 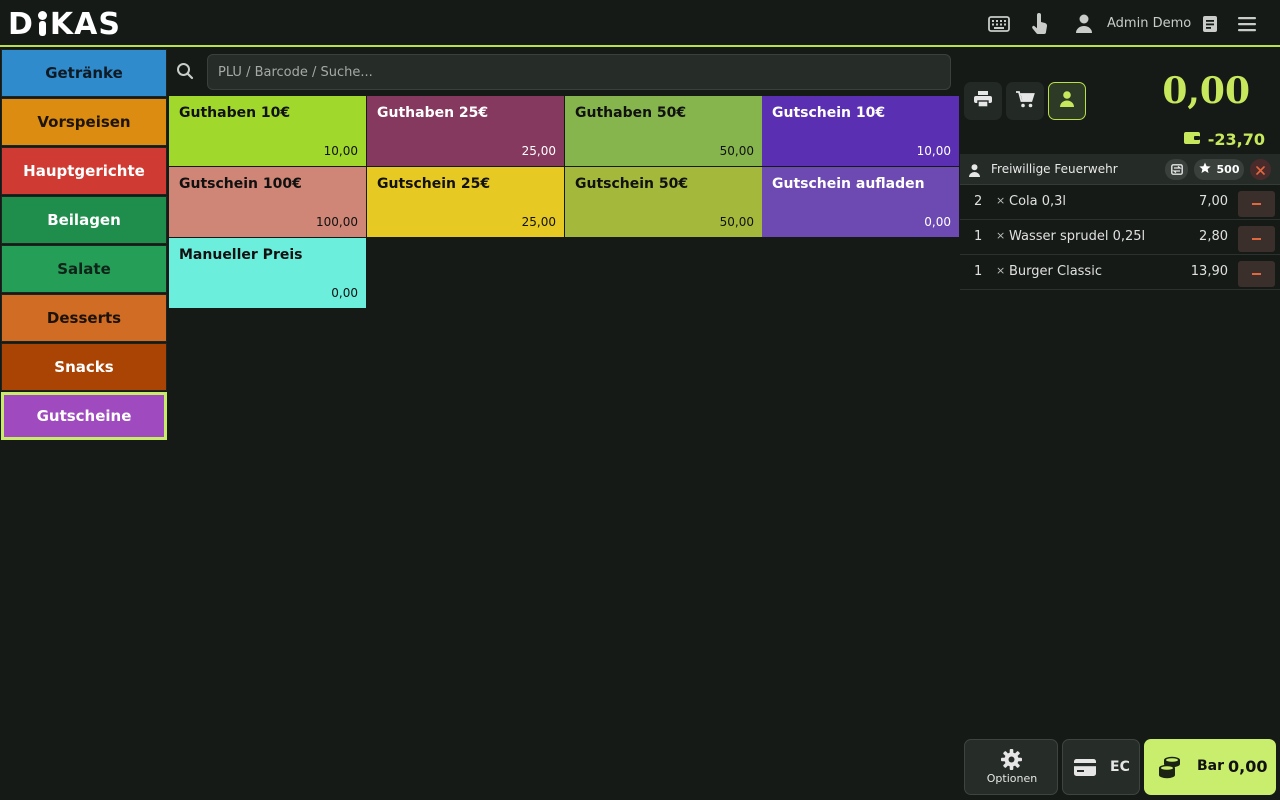 What do you see at coordinates (1206, 91) in the screenshot?
I see `order-total: 0,00` at bounding box center [1206, 91].